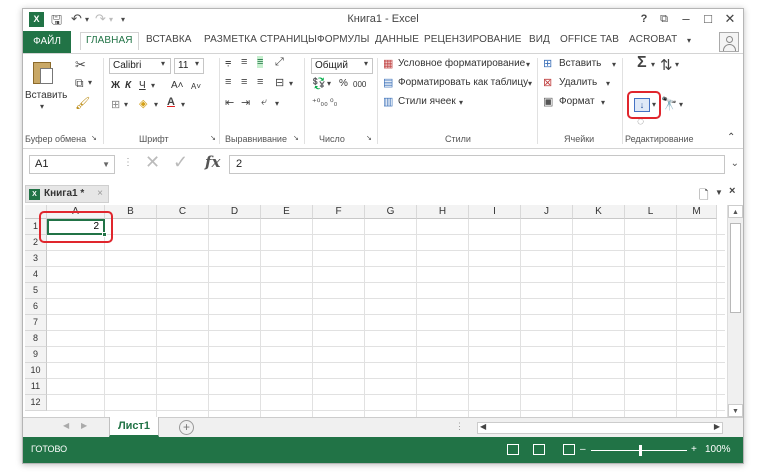 This screenshot has height=473, width=768. I want to click on wrap-dropdown-icon: ▾, so click(277, 103).